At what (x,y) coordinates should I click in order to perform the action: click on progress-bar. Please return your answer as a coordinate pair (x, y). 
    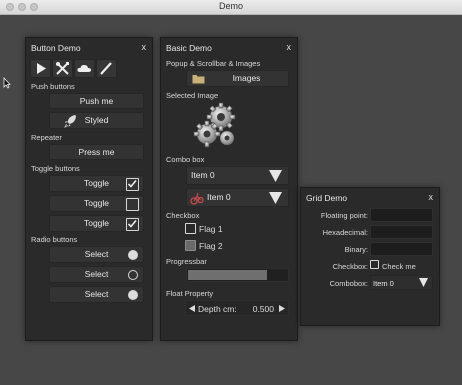
    Looking at the image, I should click on (237, 275).